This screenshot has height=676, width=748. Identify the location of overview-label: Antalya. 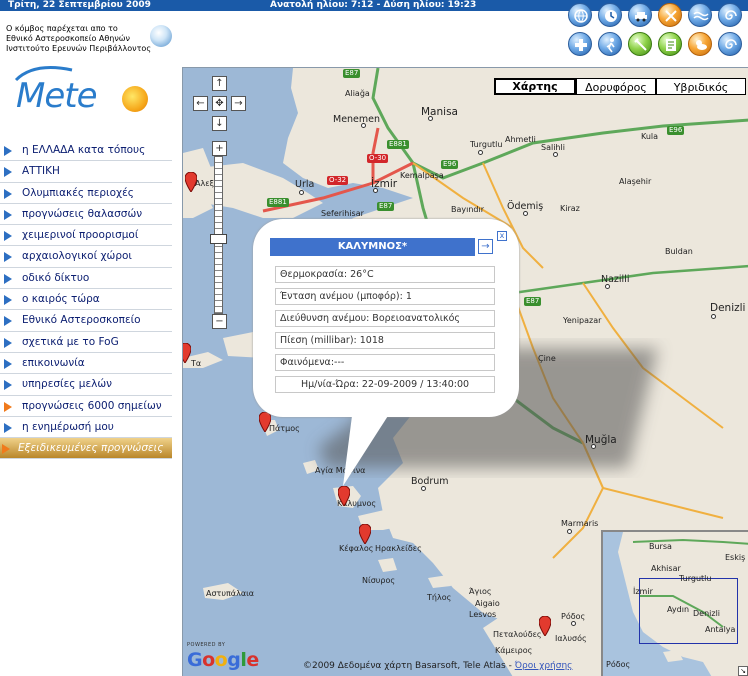
(720, 629).